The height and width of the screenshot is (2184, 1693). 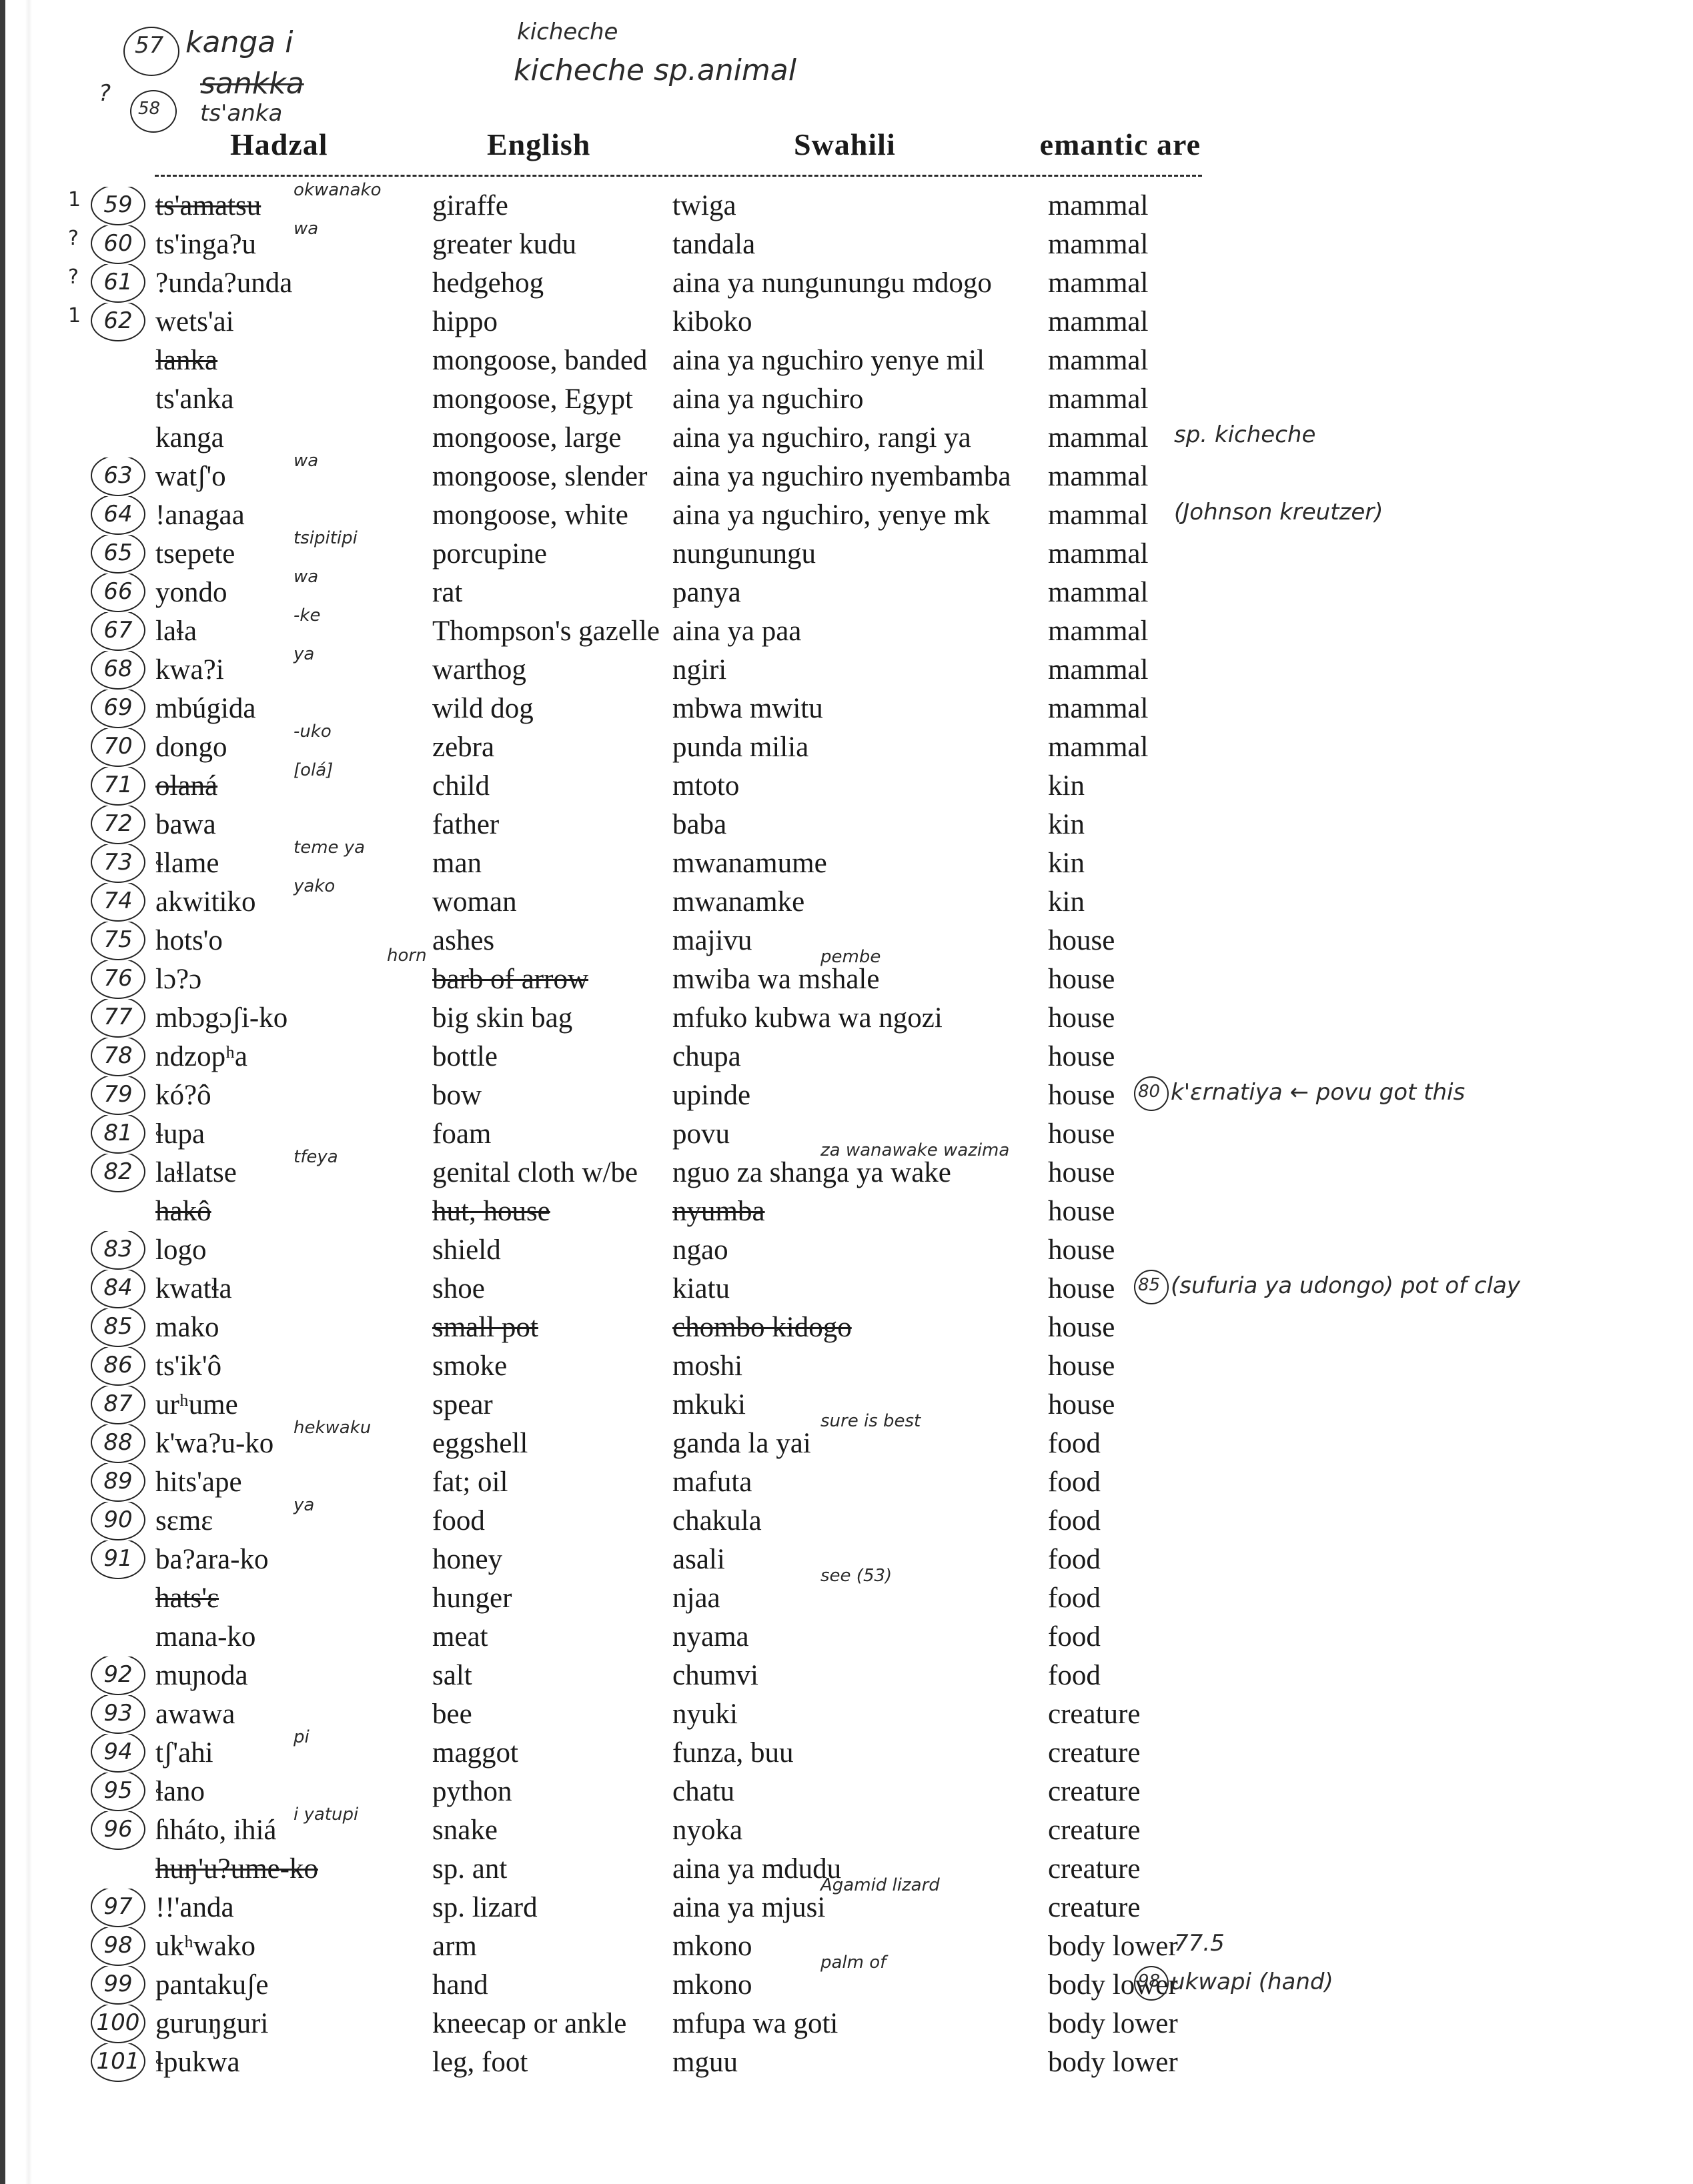 I want to click on english-cell: mongoose, large, so click(x=527, y=438).